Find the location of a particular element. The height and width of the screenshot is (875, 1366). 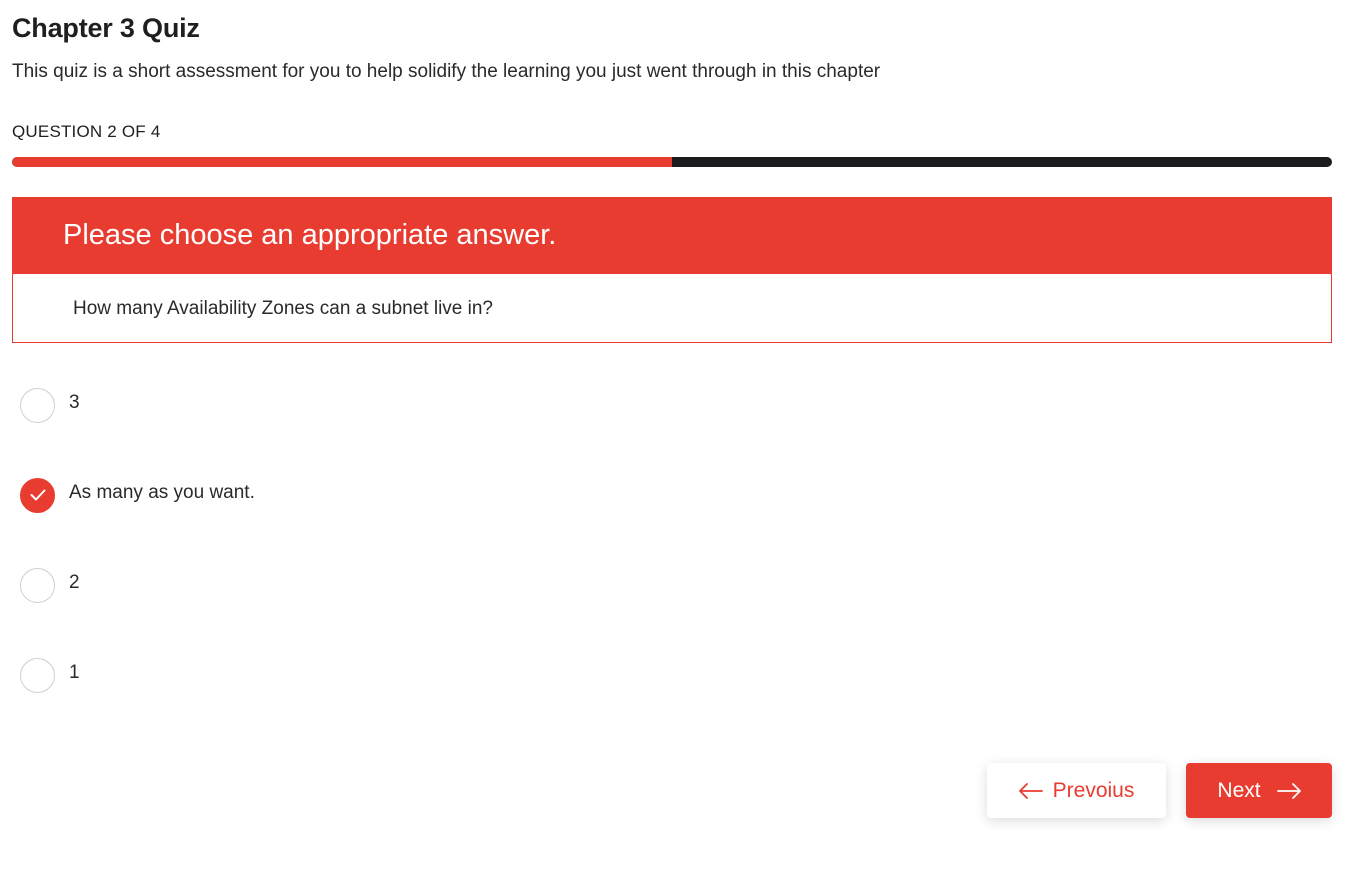

arrow-right-icon is located at coordinates (1288, 790).